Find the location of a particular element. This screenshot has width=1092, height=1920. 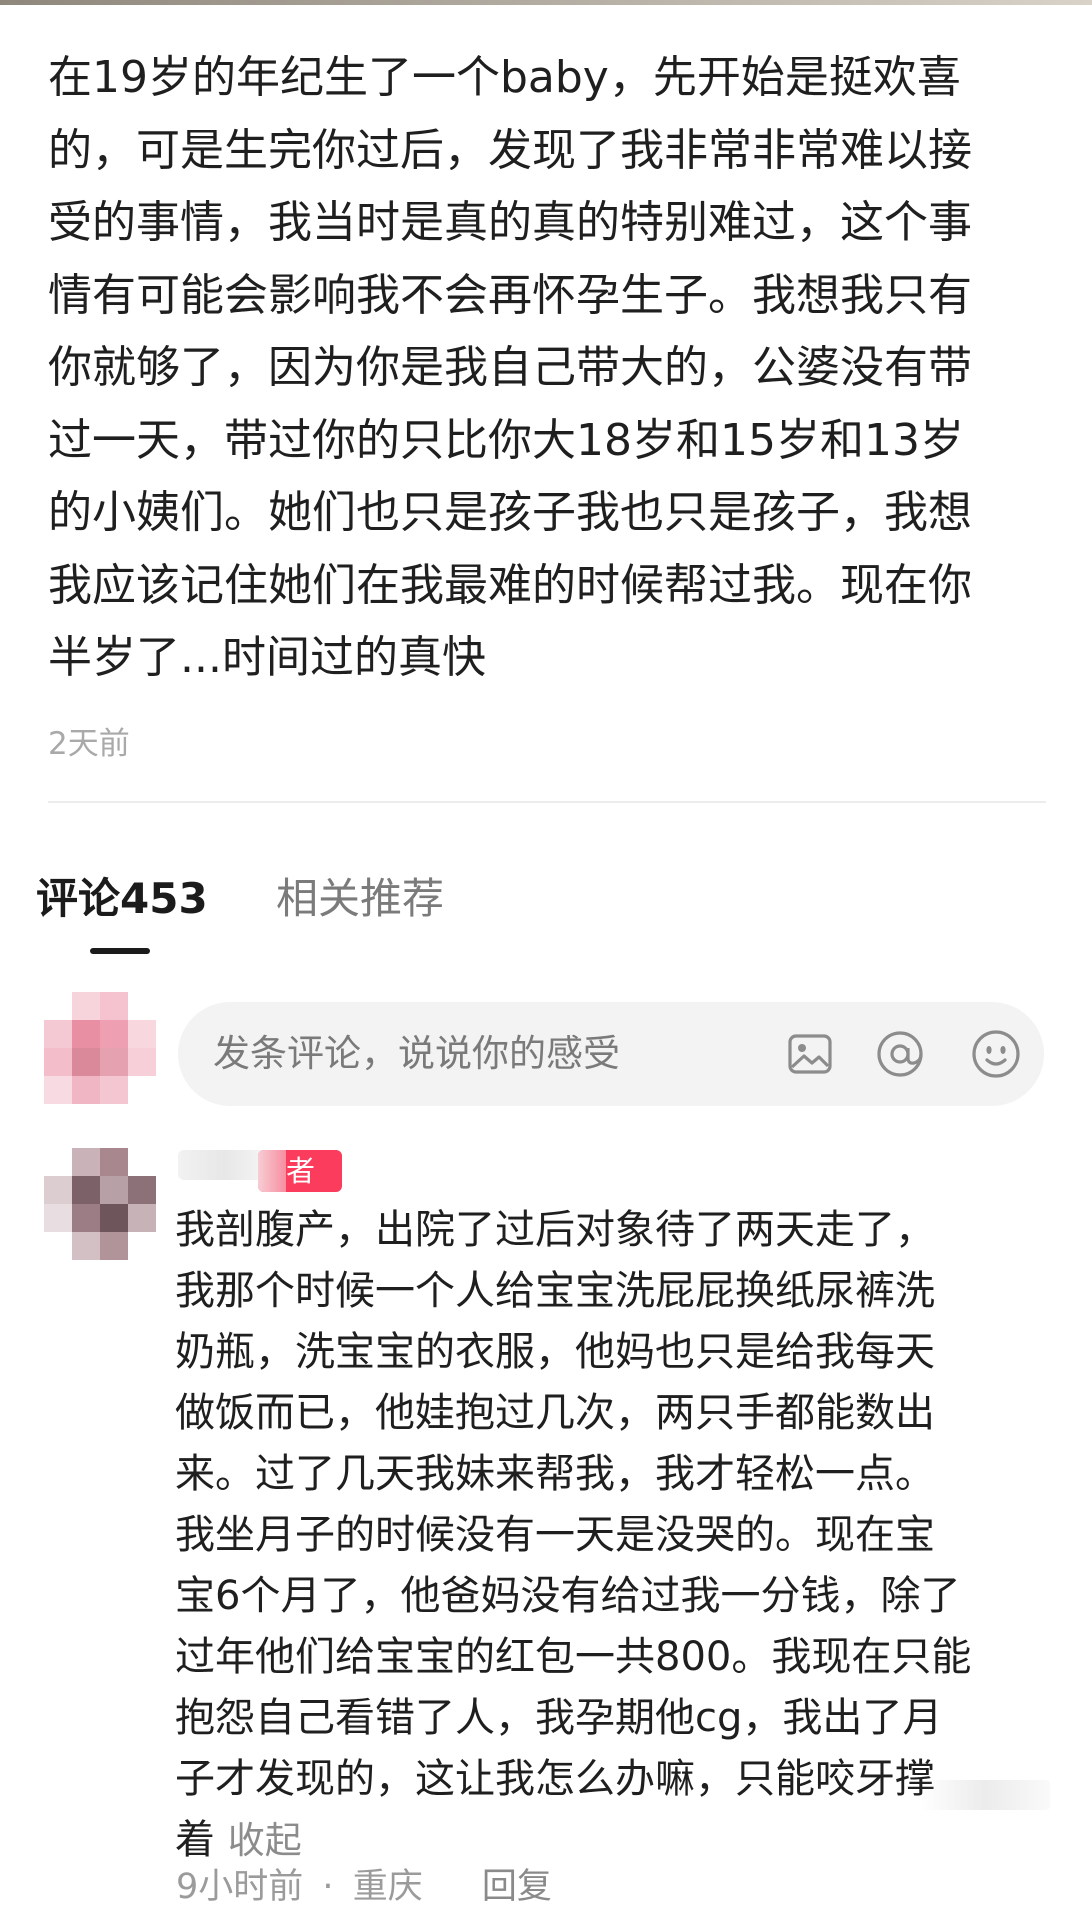

comment-line: 过年他们给宝宝的红包一共800。我现在只能 is located at coordinates (573, 1657).